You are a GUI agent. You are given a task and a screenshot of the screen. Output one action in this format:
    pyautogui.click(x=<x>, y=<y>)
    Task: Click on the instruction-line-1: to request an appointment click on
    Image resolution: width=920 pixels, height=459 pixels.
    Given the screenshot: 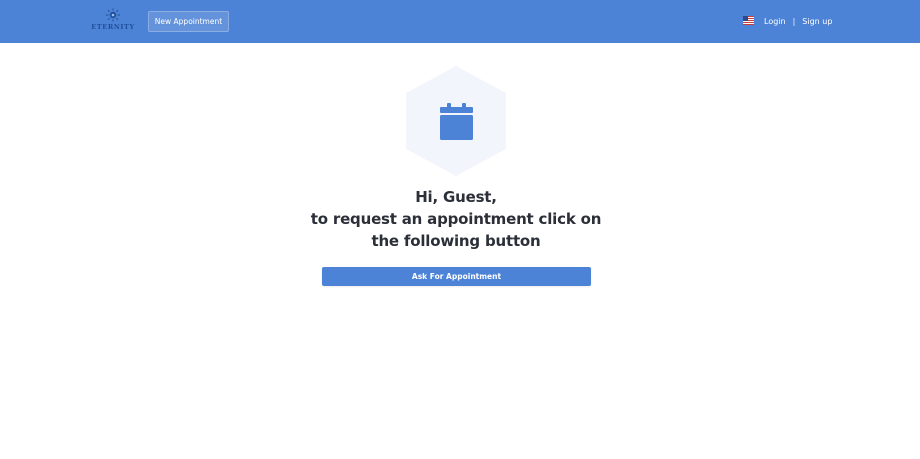 What is the action you would take?
    pyautogui.click(x=456, y=219)
    